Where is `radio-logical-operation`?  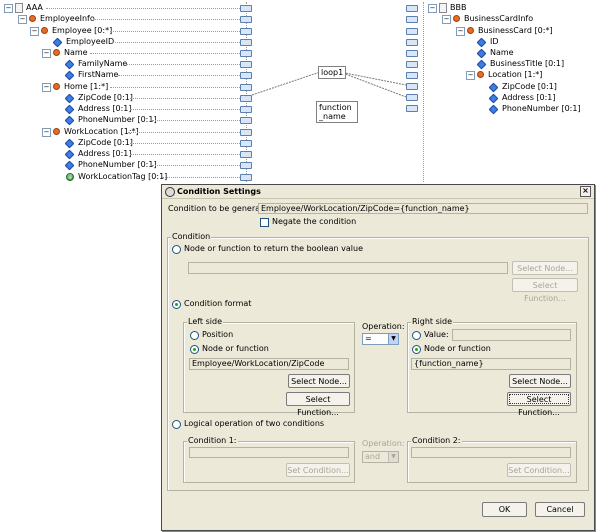 radio-logical-operation is located at coordinates (176, 424).